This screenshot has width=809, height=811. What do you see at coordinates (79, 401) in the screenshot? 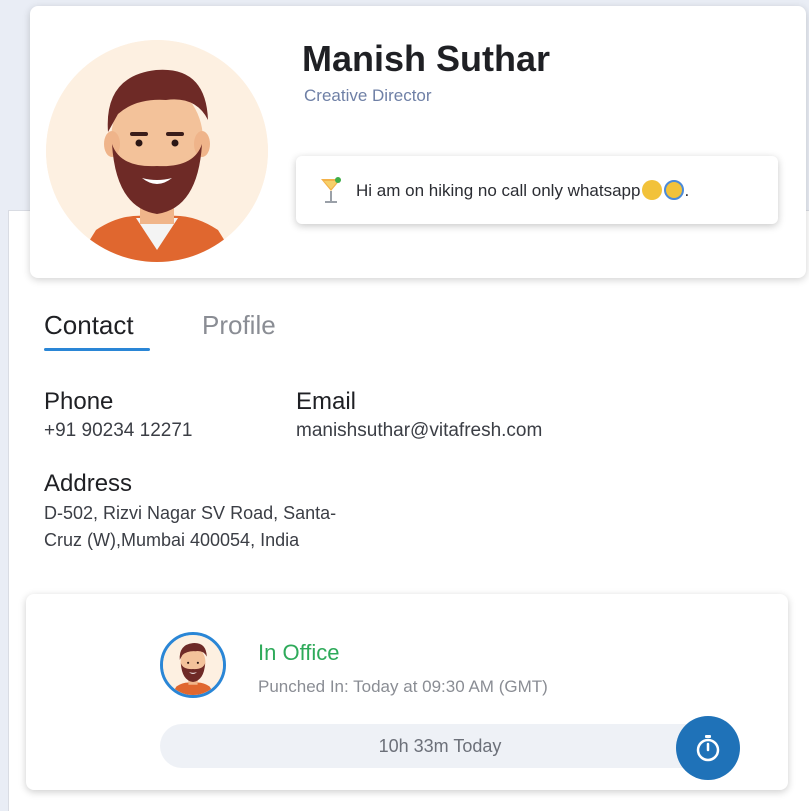
I see `phone-label: Phone` at bounding box center [79, 401].